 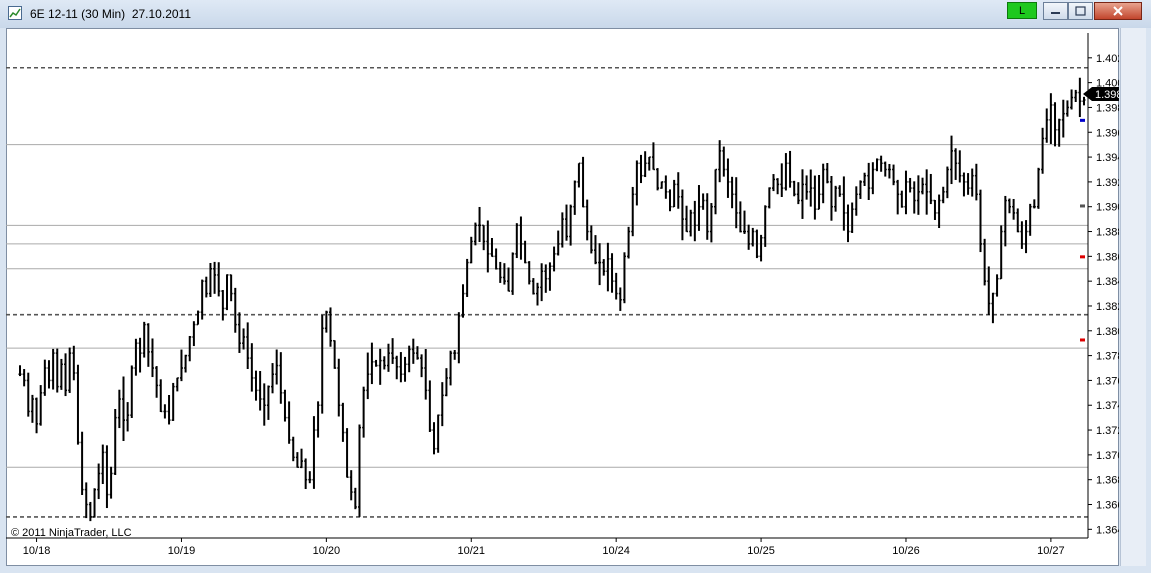 I want to click on time-axis: 10/18 10/19 10/20 10/21 10/24 10/25 10/26 10/27, so click(x=544, y=547).